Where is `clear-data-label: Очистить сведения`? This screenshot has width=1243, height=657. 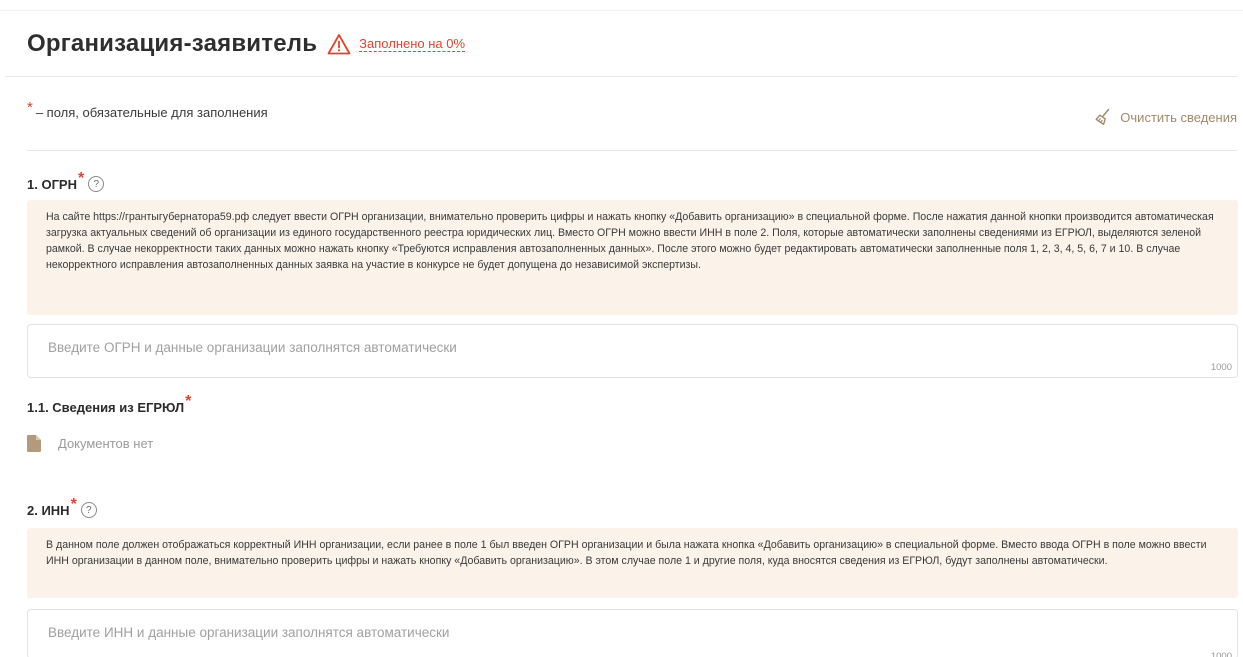
clear-data-label: Очистить сведения is located at coordinates (1178, 117).